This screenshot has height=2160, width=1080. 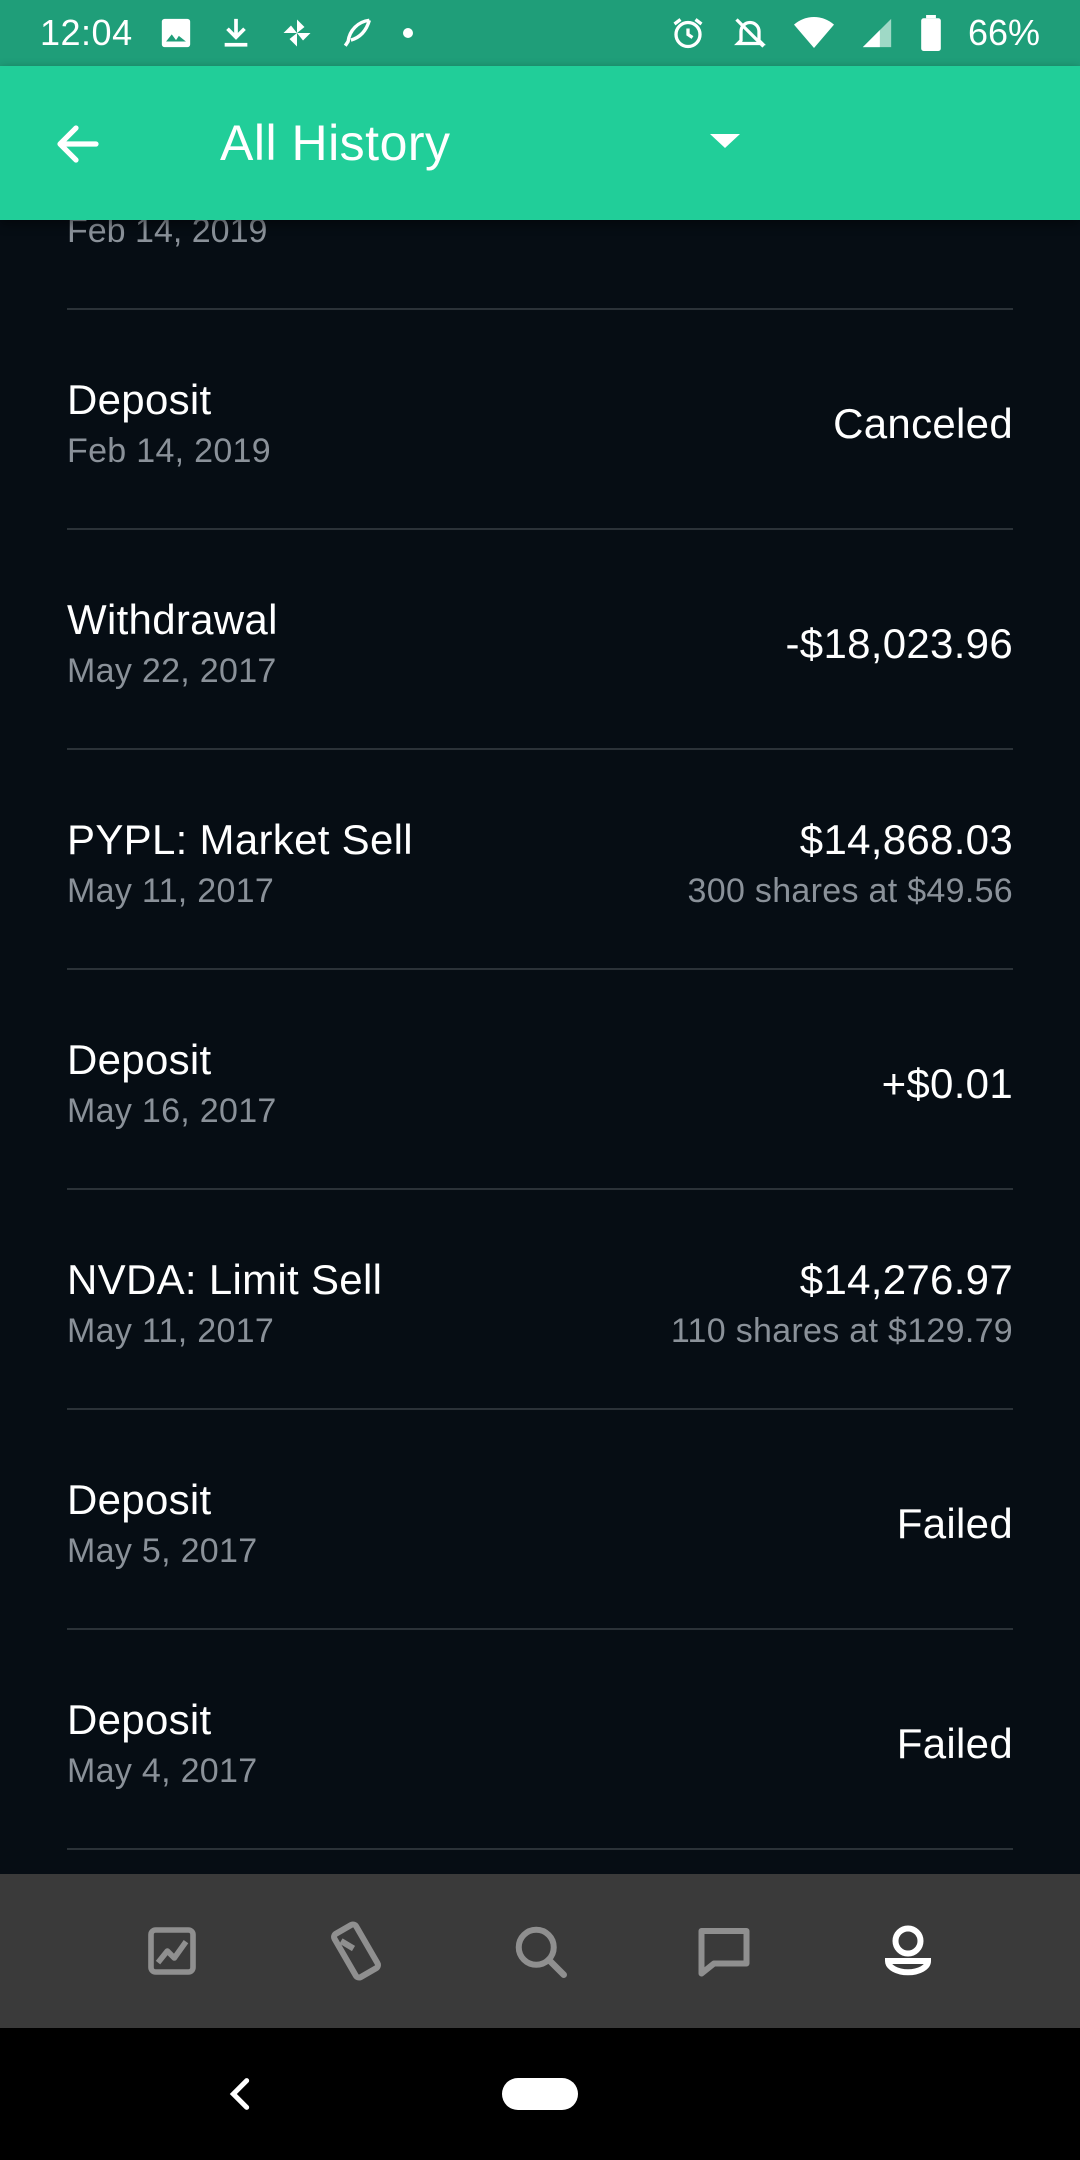 I want to click on system-nav-bar, so click(x=540, y=2094).